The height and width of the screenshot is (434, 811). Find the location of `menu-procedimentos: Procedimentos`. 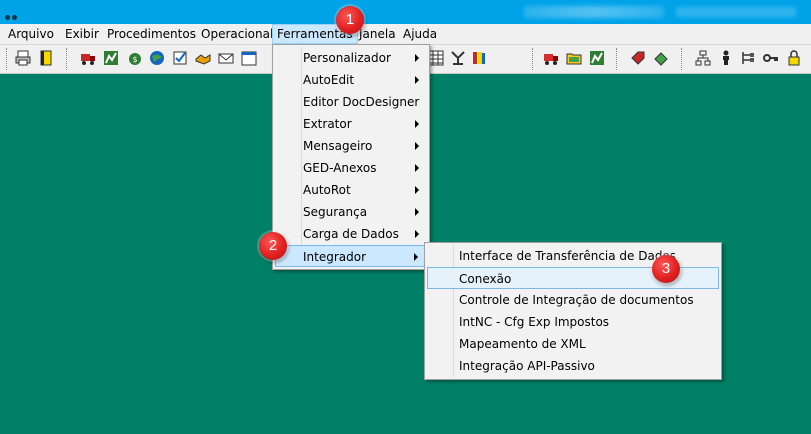

menu-procedimentos: Procedimentos is located at coordinates (151, 34).